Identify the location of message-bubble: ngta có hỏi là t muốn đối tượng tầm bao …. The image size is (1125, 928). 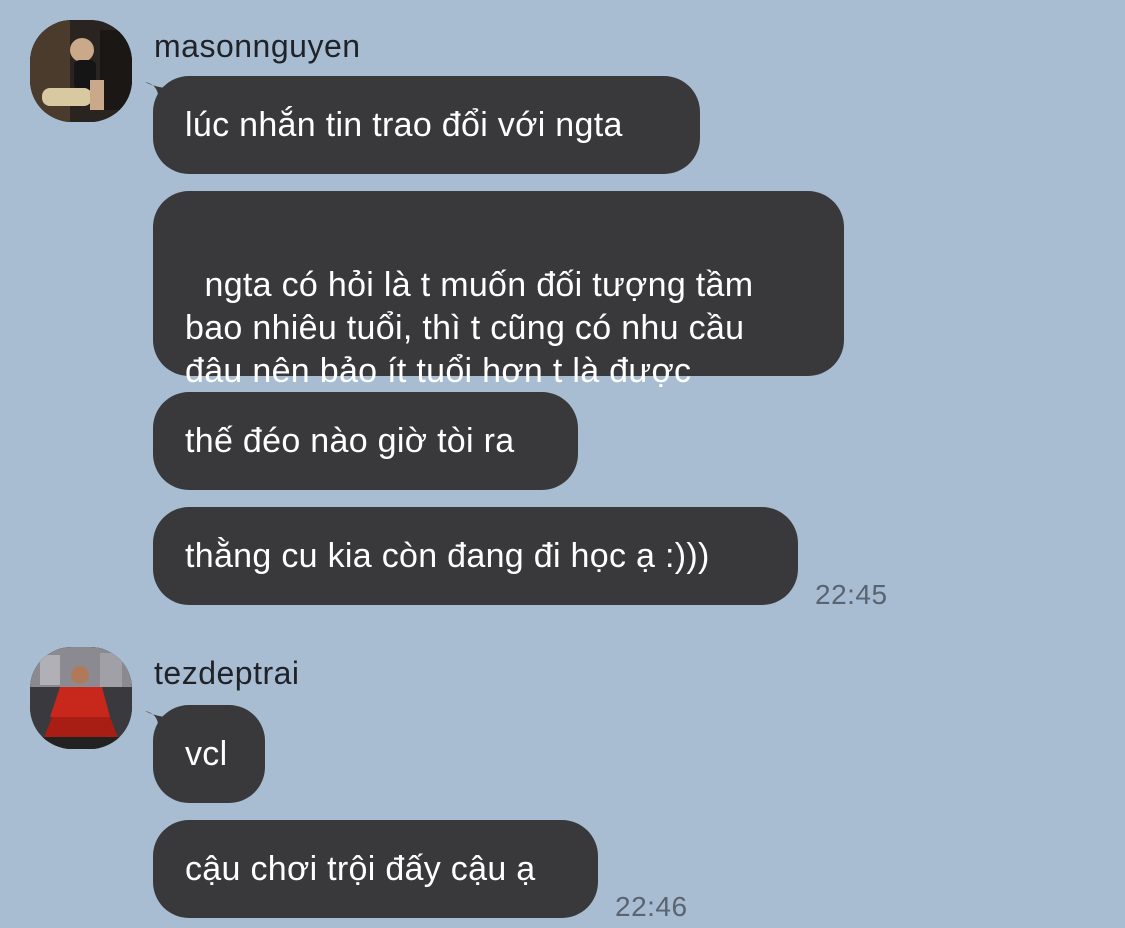
(498, 290).